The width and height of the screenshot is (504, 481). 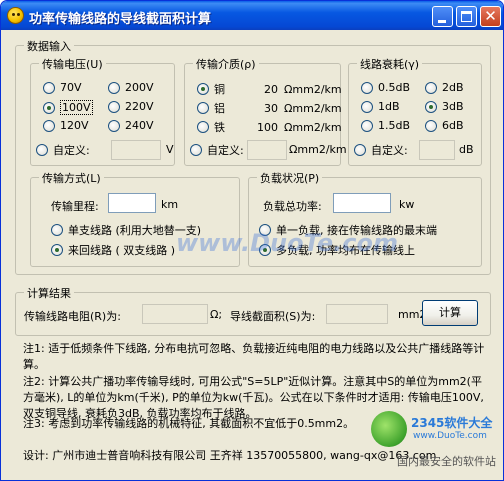 What do you see at coordinates (357, 314) in the screenshot?
I see `area-output` at bounding box center [357, 314].